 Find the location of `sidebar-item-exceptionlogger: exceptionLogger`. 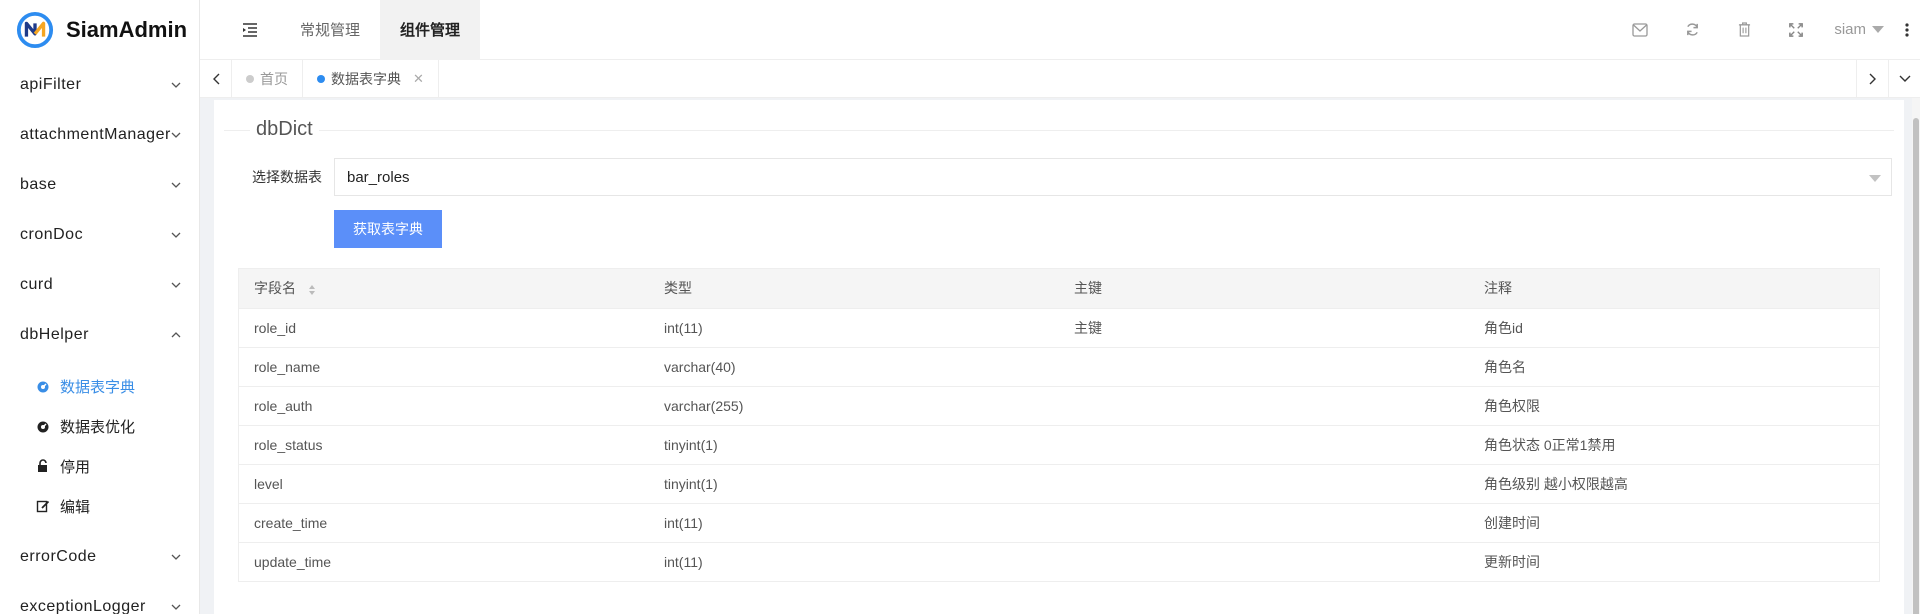

sidebar-item-exceptionlogger: exceptionLogger is located at coordinates (99, 598).